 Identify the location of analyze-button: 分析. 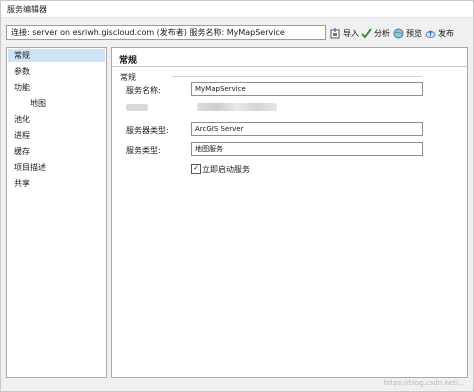
(375, 33).